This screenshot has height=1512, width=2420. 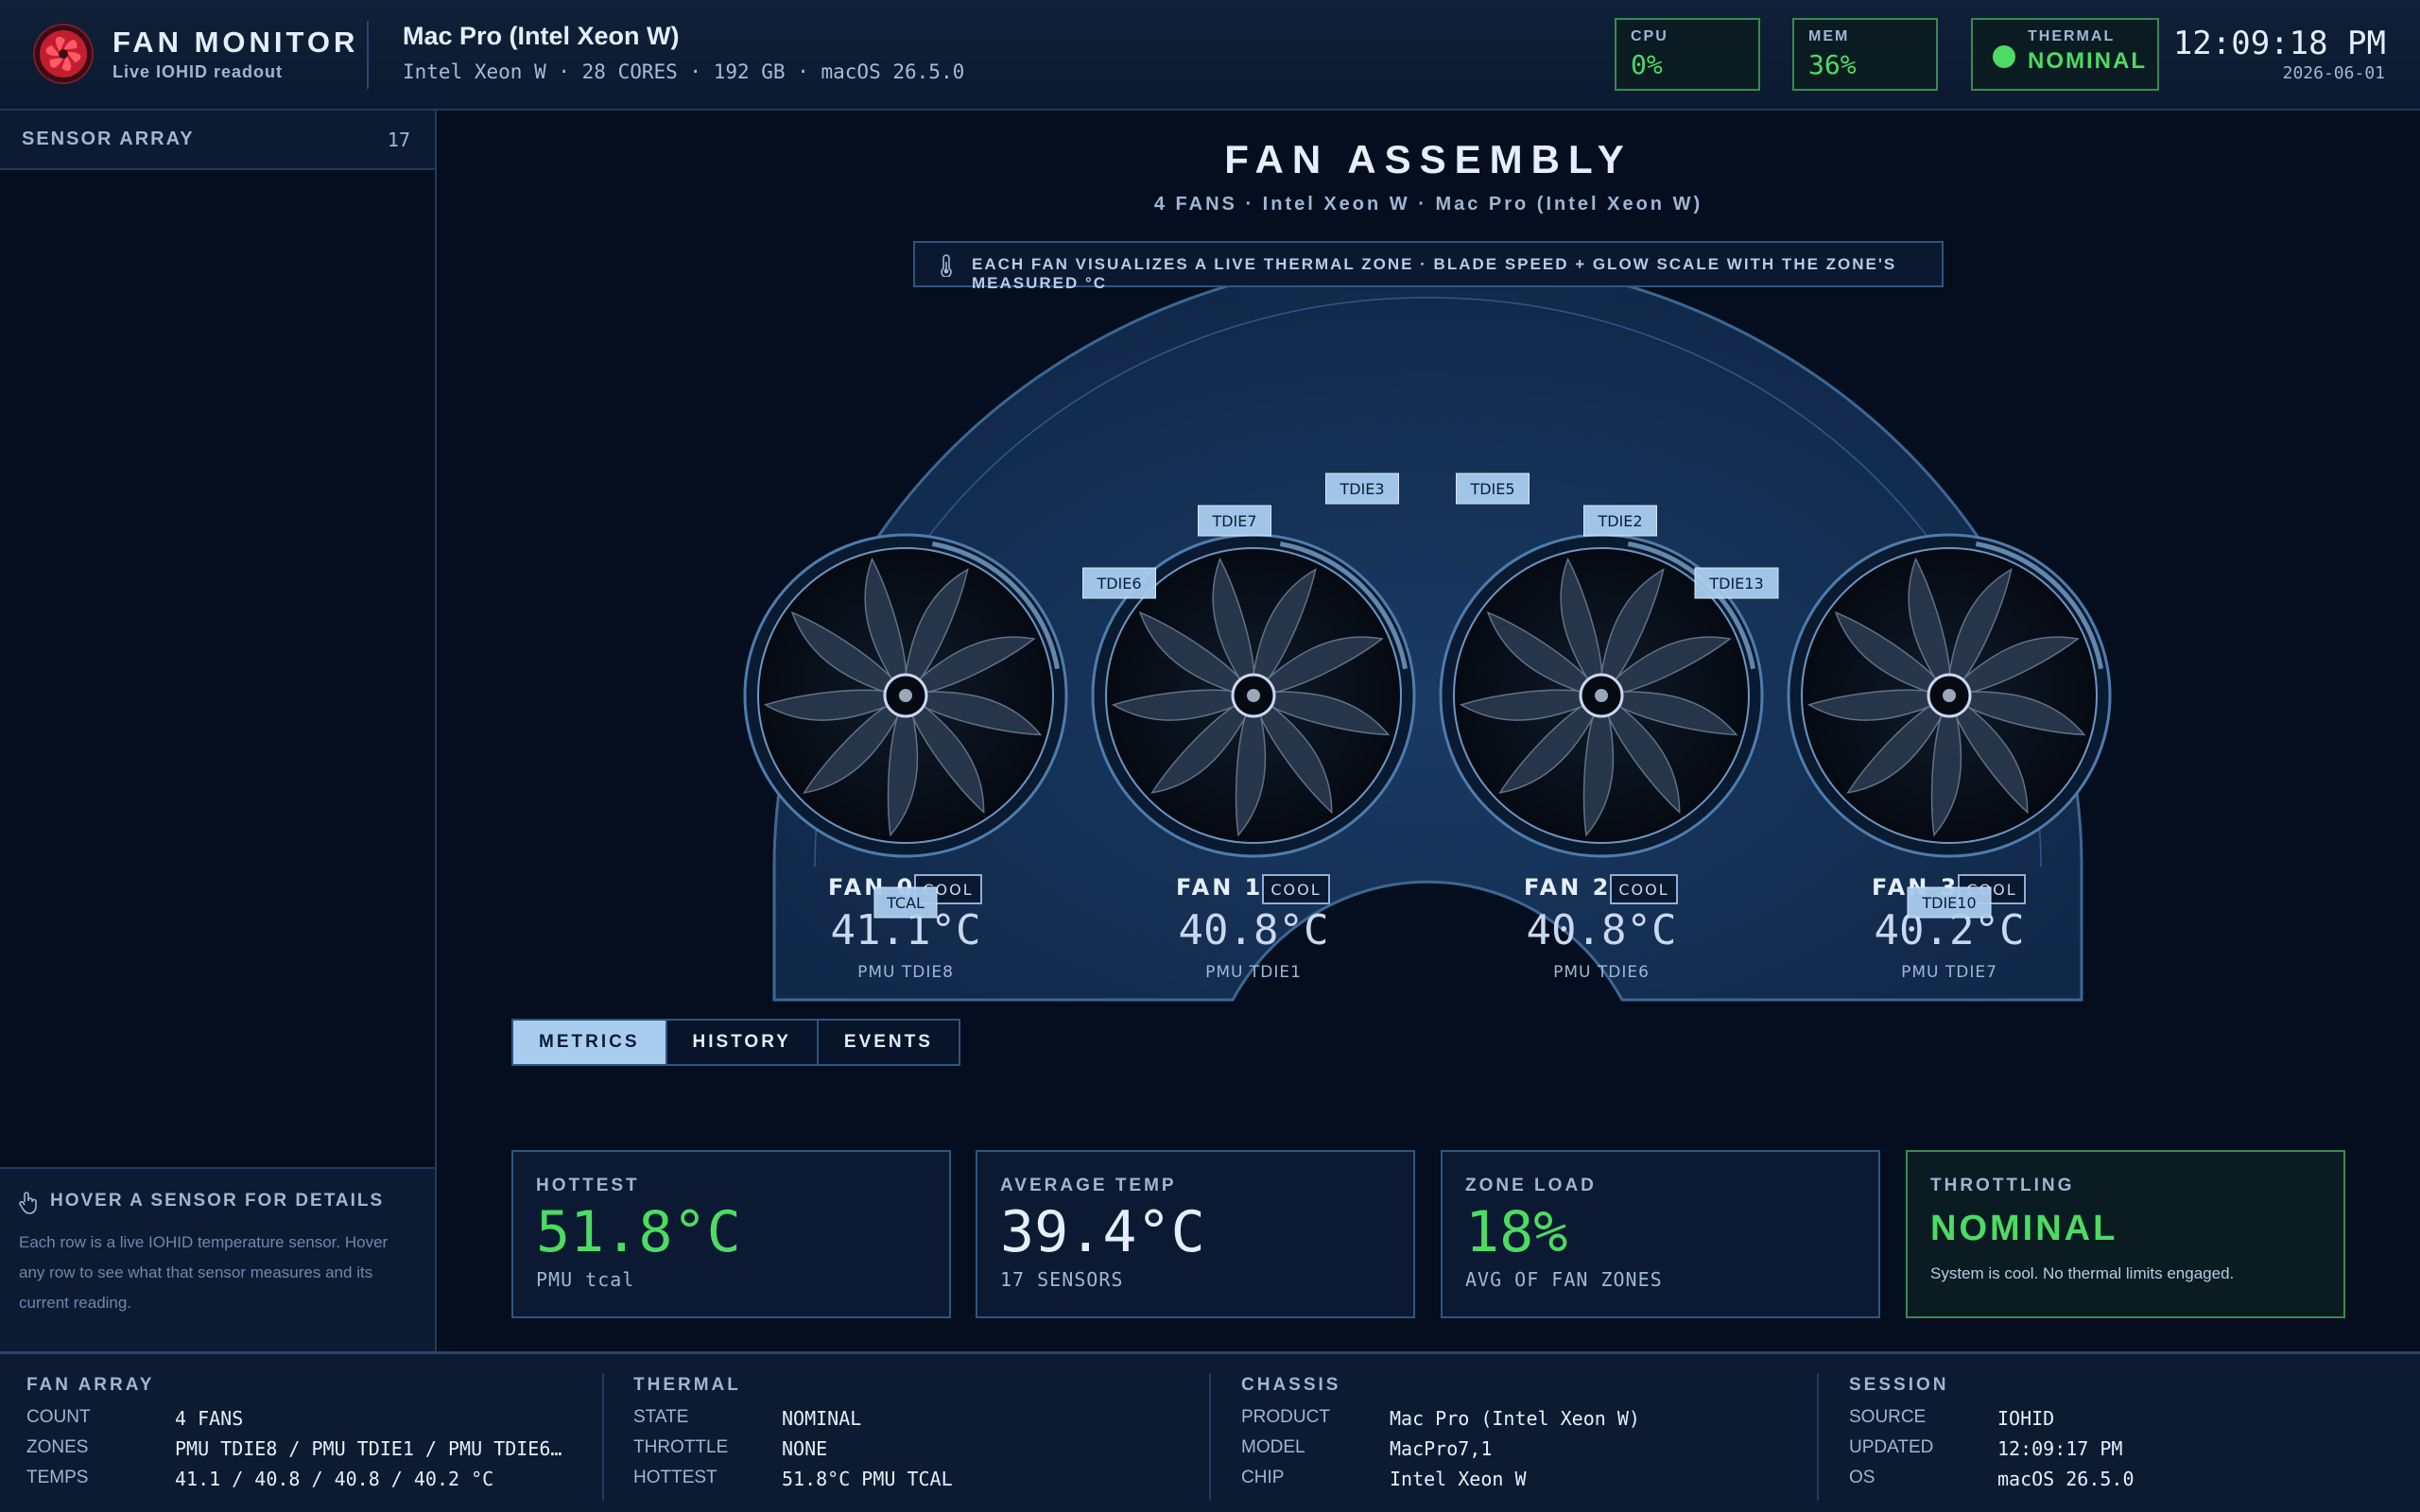 I want to click on sensor-tag-tdie6: TDIE6, so click(x=1119, y=583).